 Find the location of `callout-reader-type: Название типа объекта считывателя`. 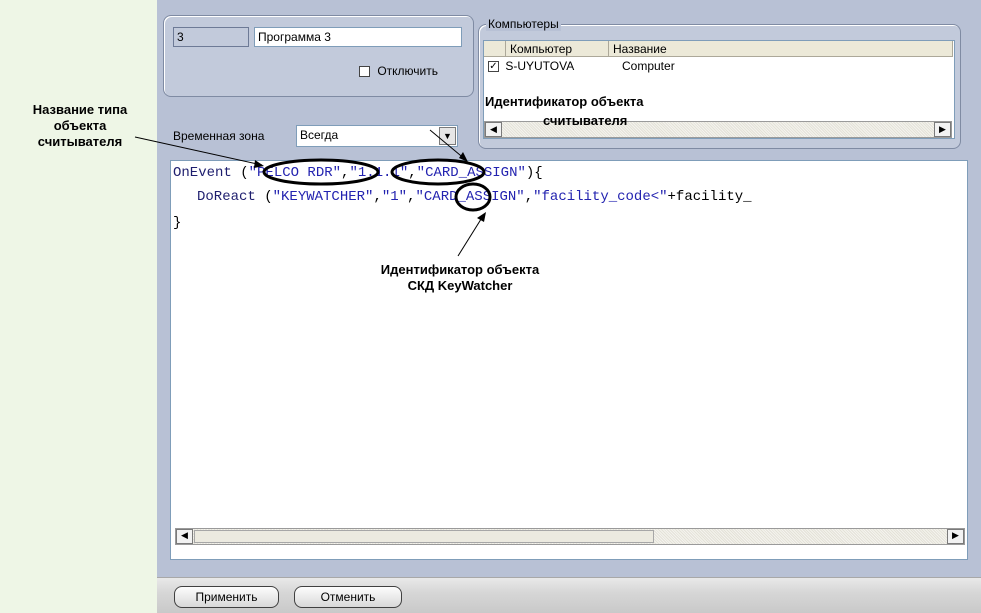

callout-reader-type: Название типа объекта считывателя is located at coordinates (80, 125).